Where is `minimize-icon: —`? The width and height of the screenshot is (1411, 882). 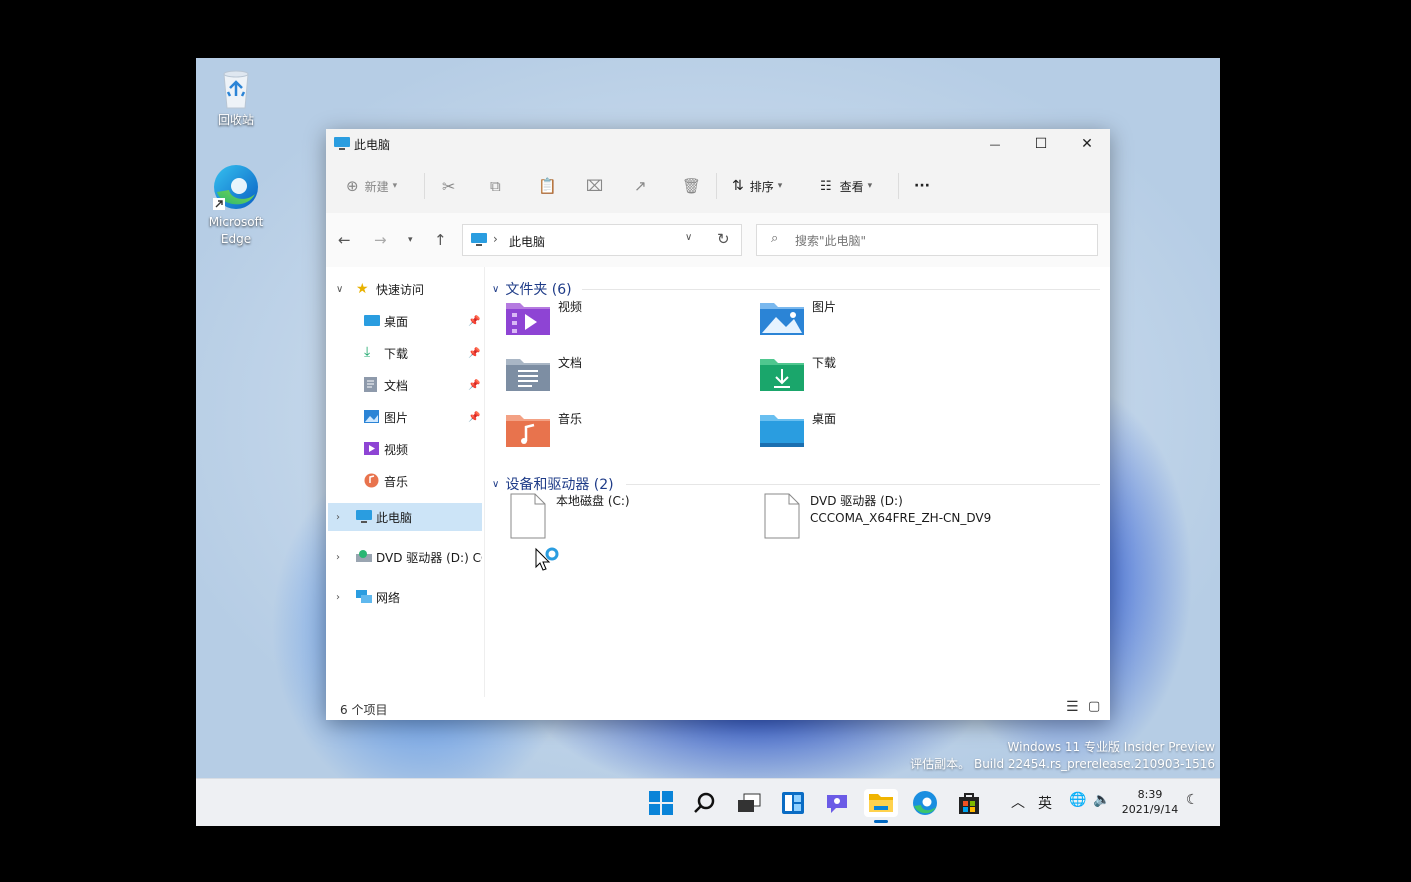
minimize-icon: — is located at coordinates (995, 144).